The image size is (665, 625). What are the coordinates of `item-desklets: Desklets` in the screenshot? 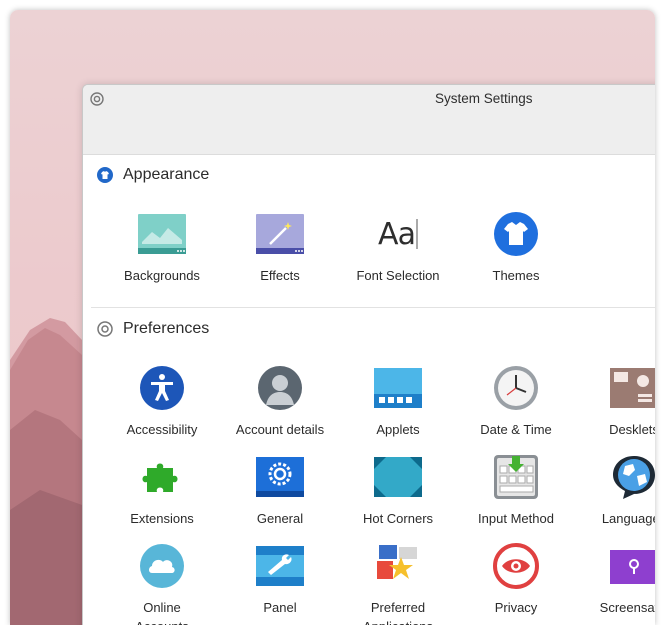 It's located at (615, 401).